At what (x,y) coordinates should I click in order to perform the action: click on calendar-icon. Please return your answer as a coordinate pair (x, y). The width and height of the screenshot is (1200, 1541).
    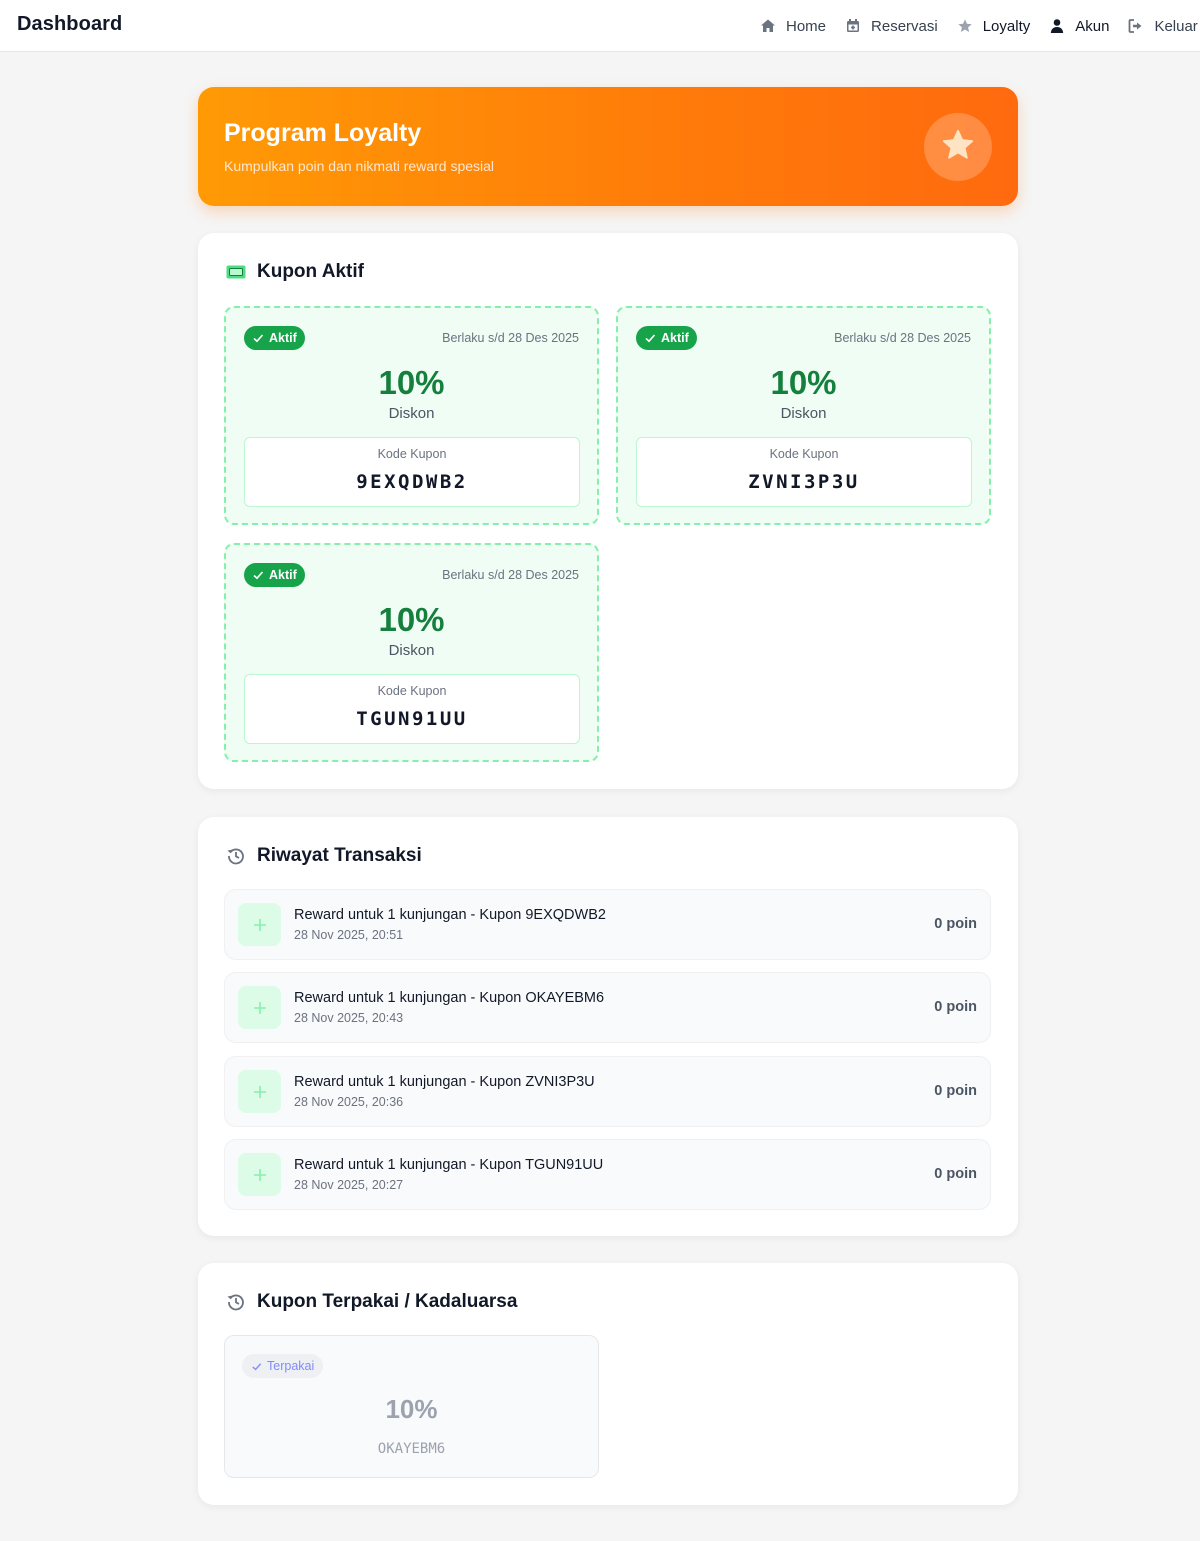
    Looking at the image, I should click on (853, 26).